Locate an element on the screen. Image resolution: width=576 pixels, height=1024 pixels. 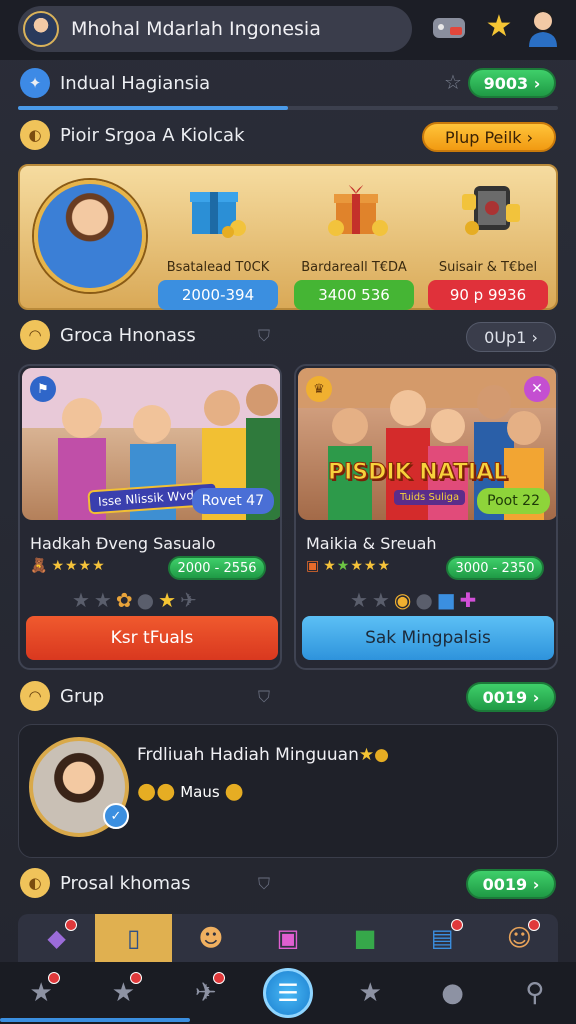
tab-character: ☻ is located at coordinates (210, 938).